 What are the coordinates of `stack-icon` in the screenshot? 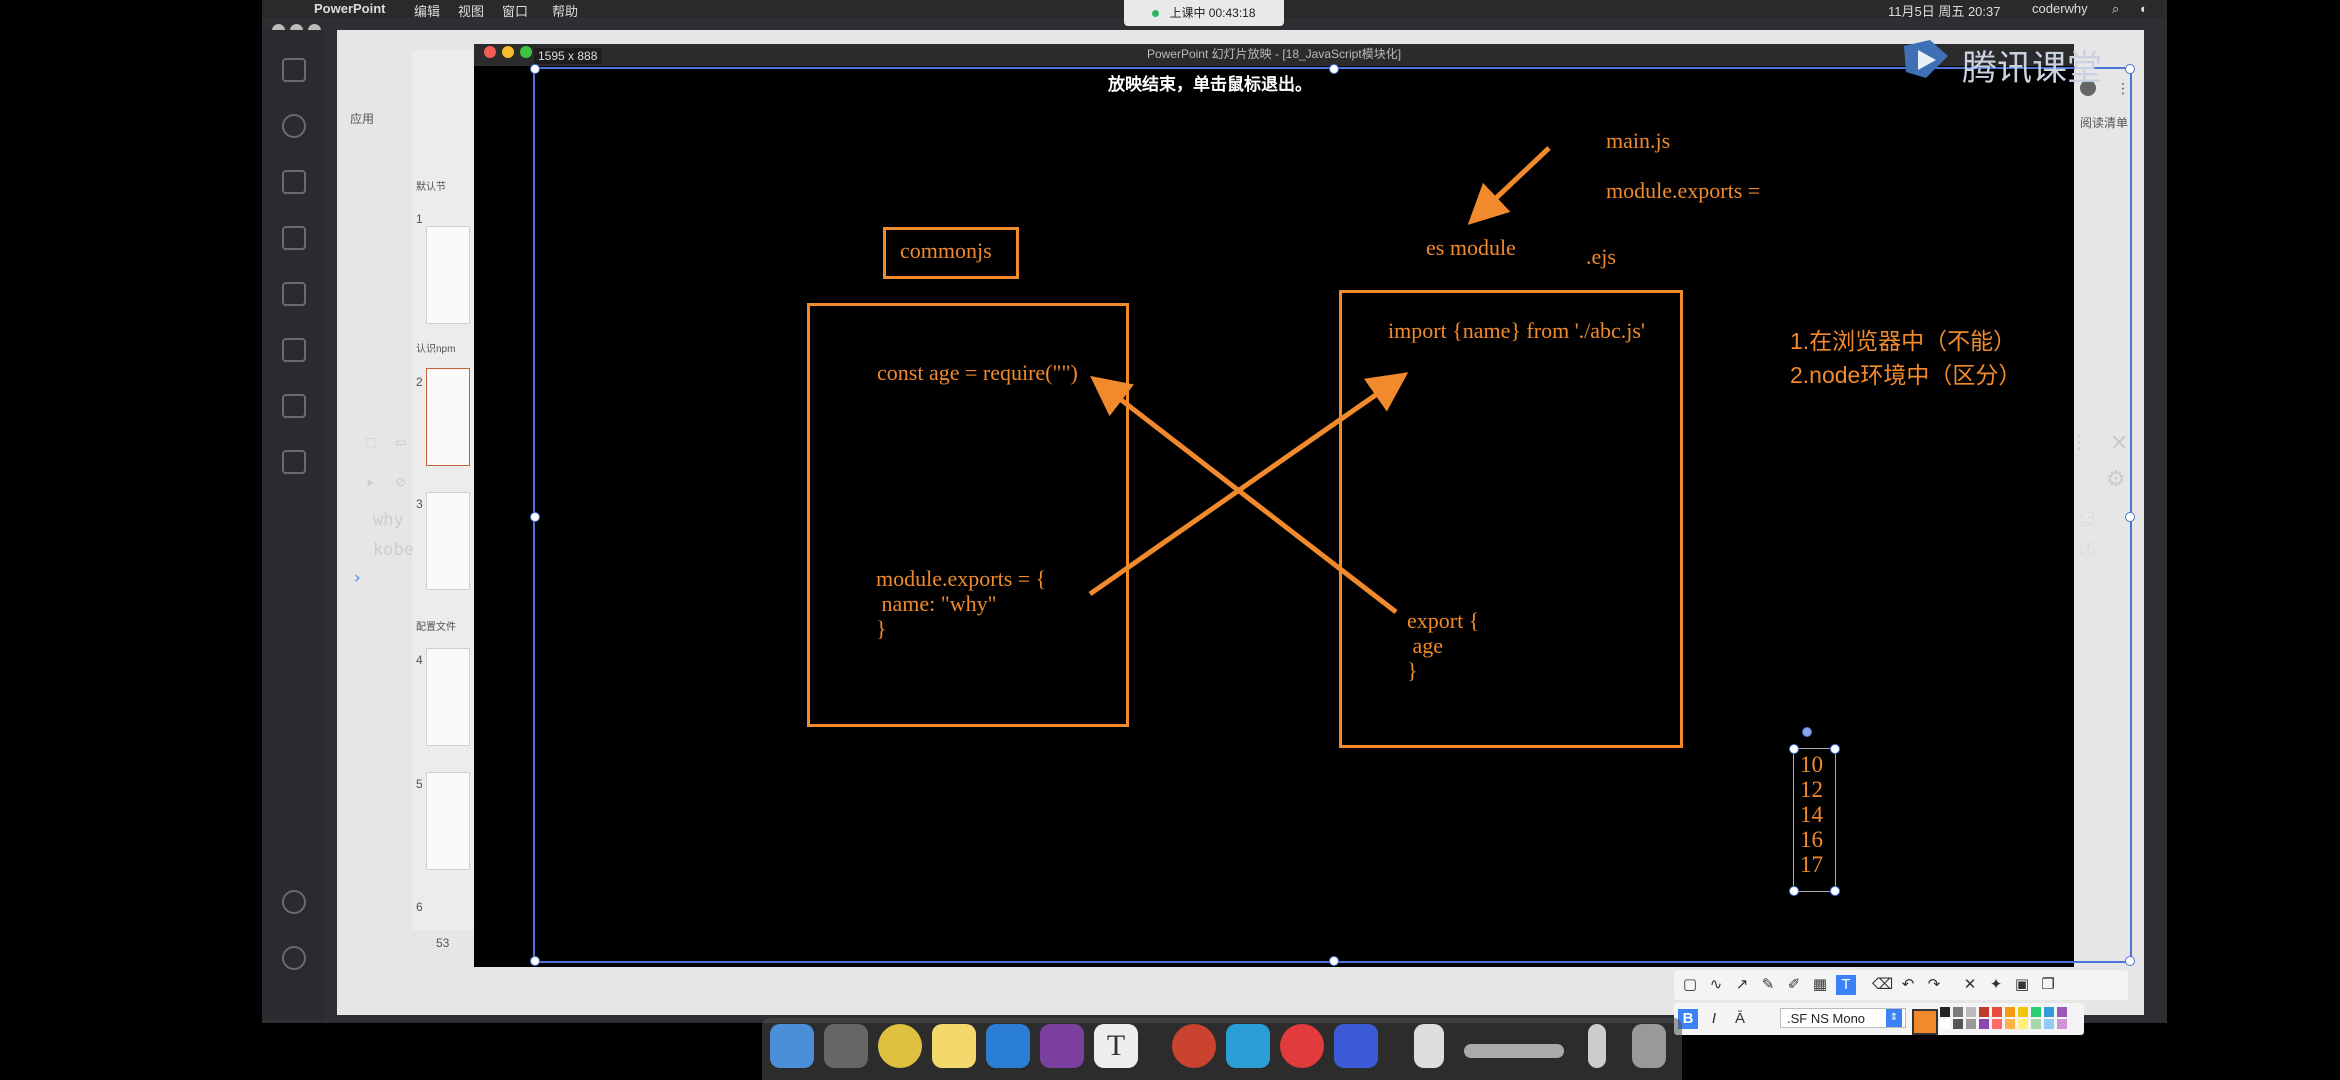 It's located at (1597, 1046).